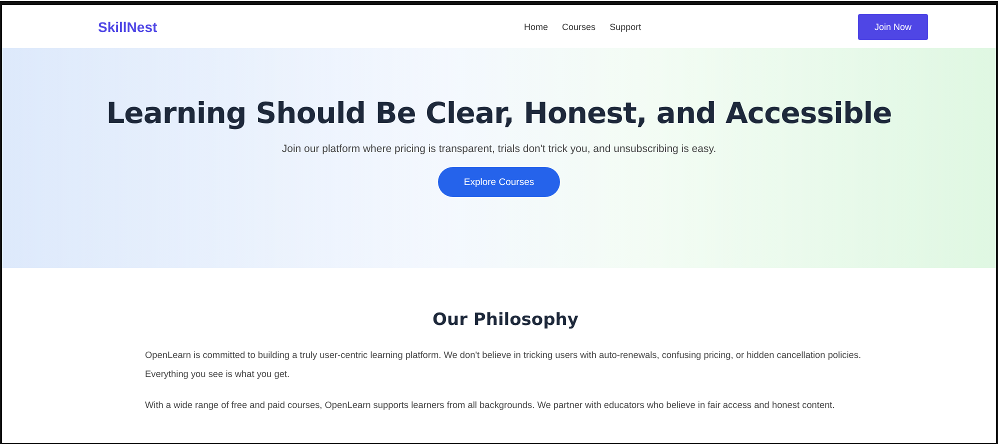 The image size is (998, 444). What do you see at coordinates (490, 405) in the screenshot?
I see `paragraph: With a wide range of free and paid courses, OpenLearn supports learners from all backgrounds. We partner with educators who believe in fair access and honest content.` at bounding box center [490, 405].